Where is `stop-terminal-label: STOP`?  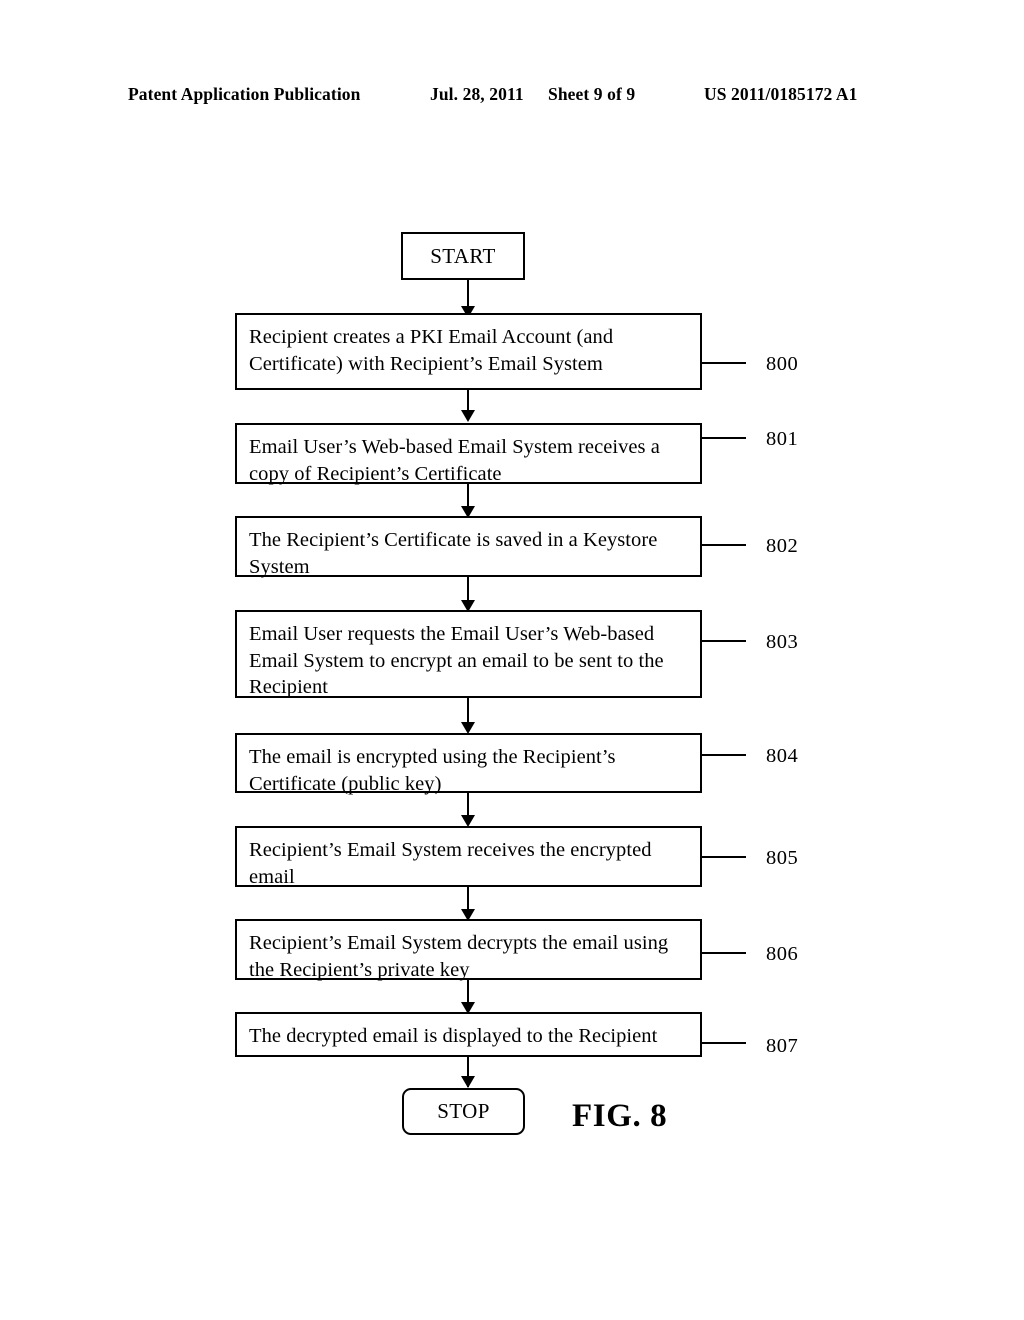 stop-terminal-label: STOP is located at coordinates (463, 1111).